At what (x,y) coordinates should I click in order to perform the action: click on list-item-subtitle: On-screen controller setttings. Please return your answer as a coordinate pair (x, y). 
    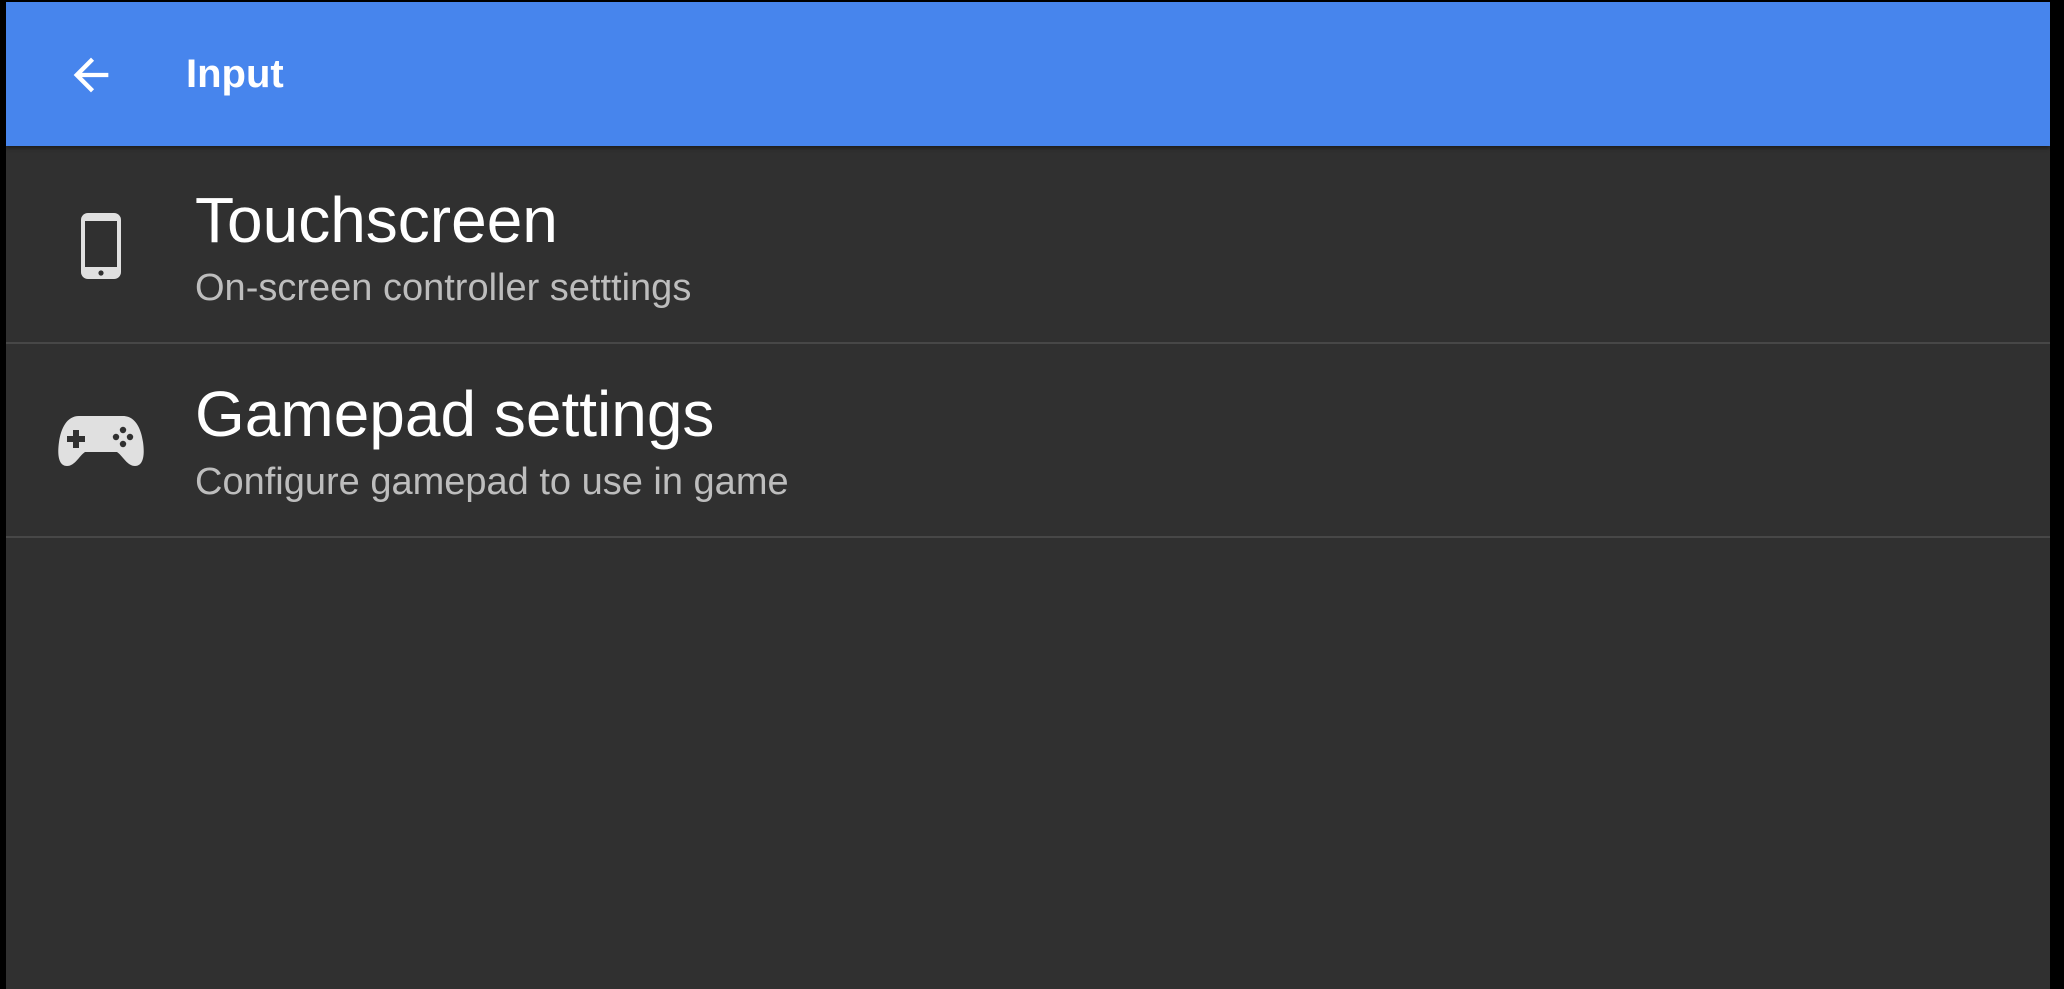
    Looking at the image, I should click on (443, 288).